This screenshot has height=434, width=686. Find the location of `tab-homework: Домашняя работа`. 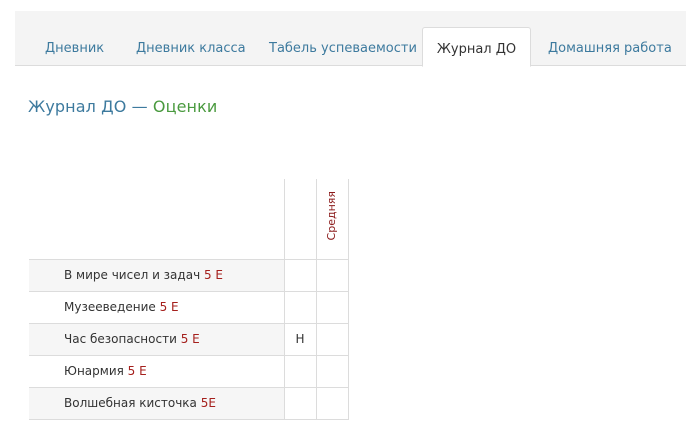

tab-homework: Домашняя работа is located at coordinates (610, 38).